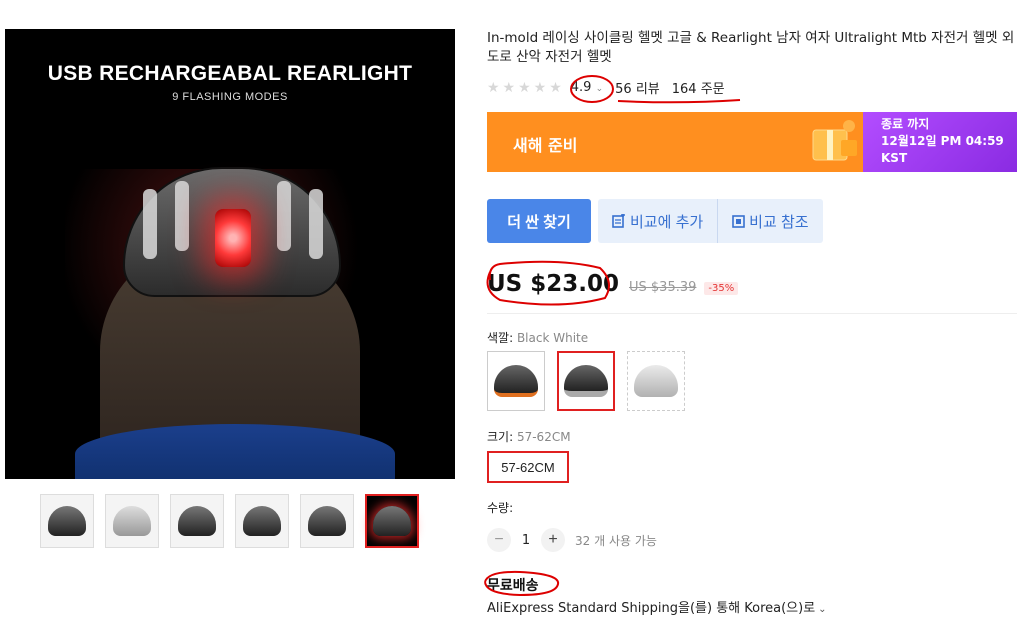 Image resolution: width=1017 pixels, height=620 pixels. Describe the element at coordinates (612, 88) in the screenshot. I see `rating-row: ★★★★★ 4.9 ⌄ 56 리뷰 164 주문` at that location.